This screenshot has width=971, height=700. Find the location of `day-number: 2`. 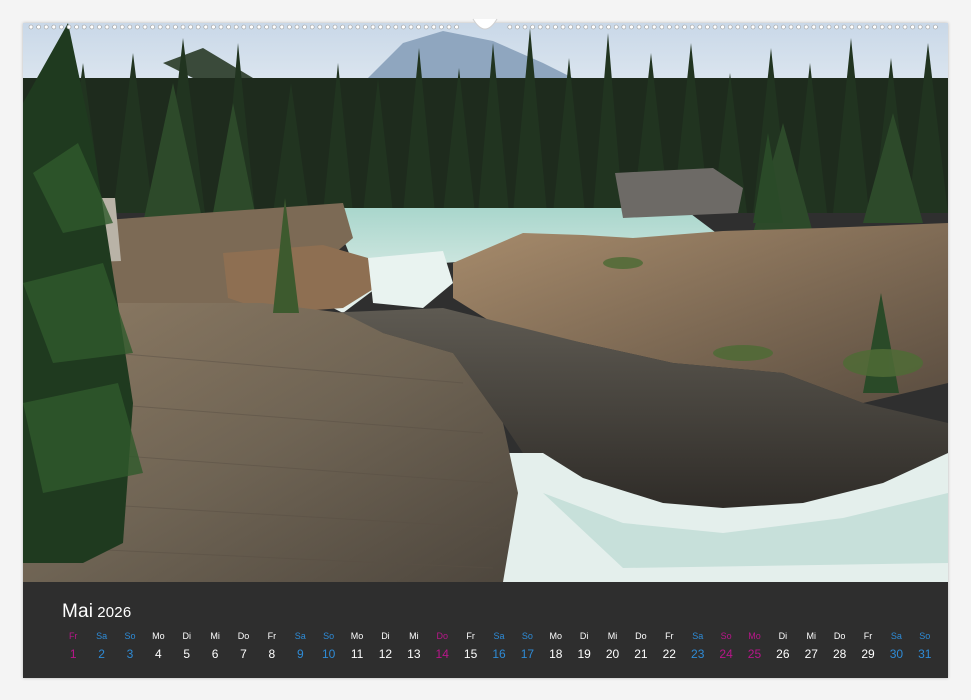

day-number: 2 is located at coordinates (101, 654).